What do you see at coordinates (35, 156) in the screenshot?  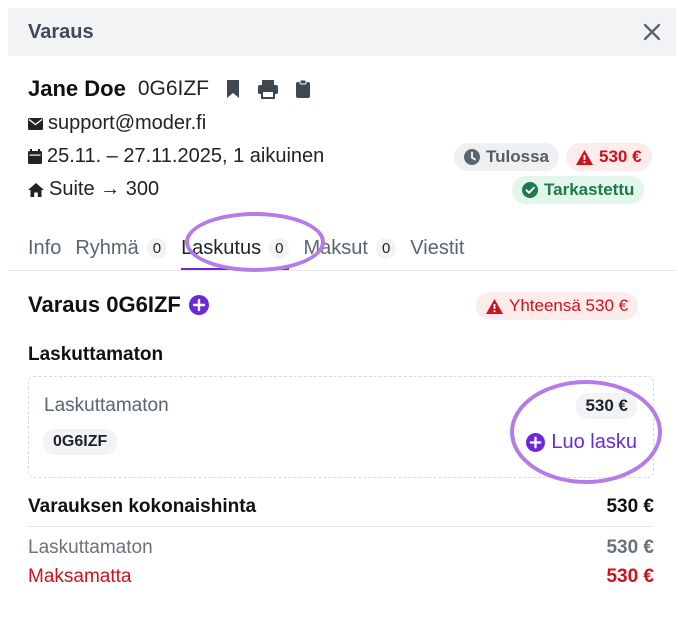 I see `calendar-icon` at bounding box center [35, 156].